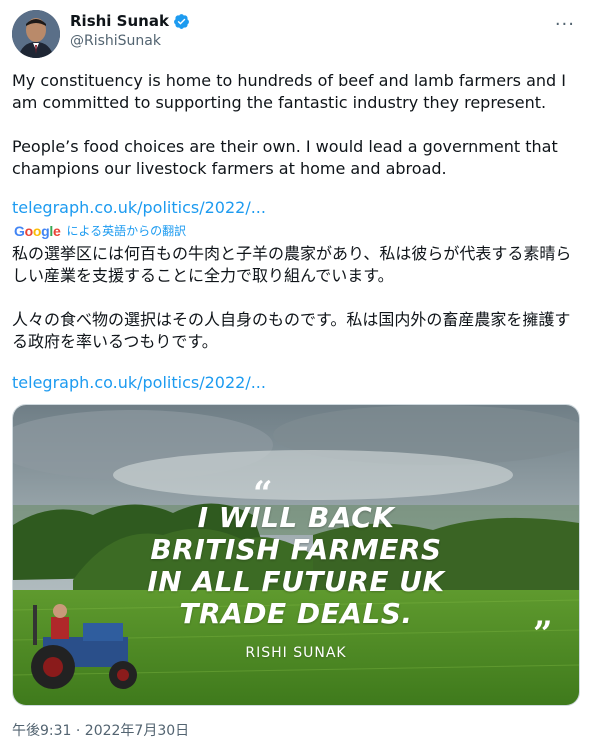  I want to click on translation-attribution: Google による英語からの翻訳, so click(100, 230).